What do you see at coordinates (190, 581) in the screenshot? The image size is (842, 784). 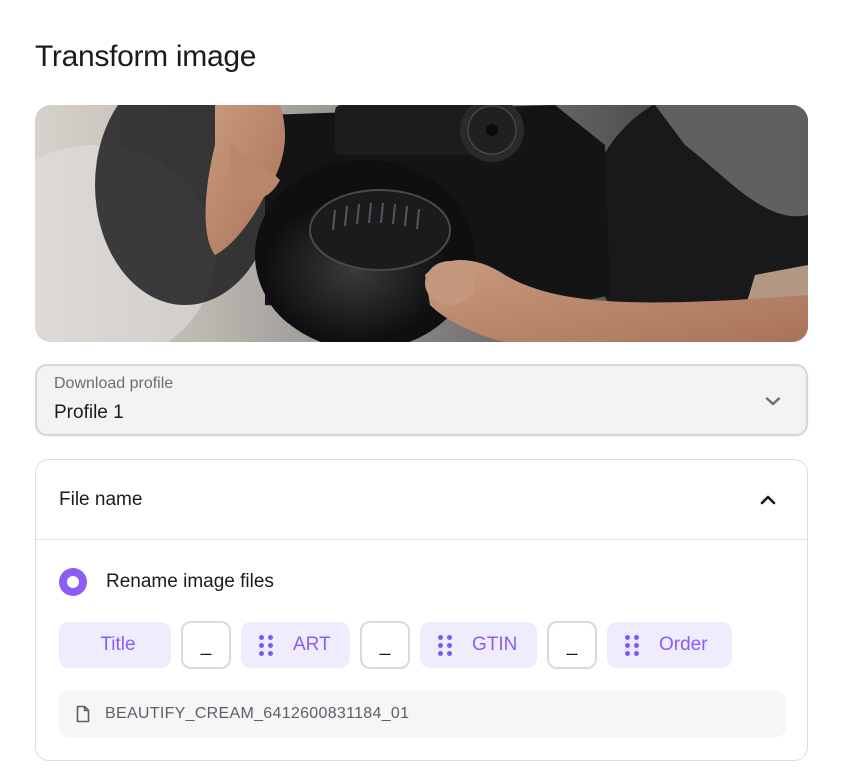 I see `rename-radio-label: Rename image files` at bounding box center [190, 581].